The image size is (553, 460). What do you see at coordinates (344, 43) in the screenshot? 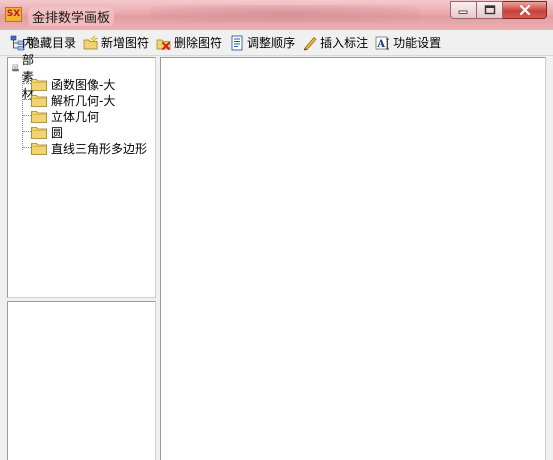
I see `insert-annotation-label: 插入标注` at bounding box center [344, 43].